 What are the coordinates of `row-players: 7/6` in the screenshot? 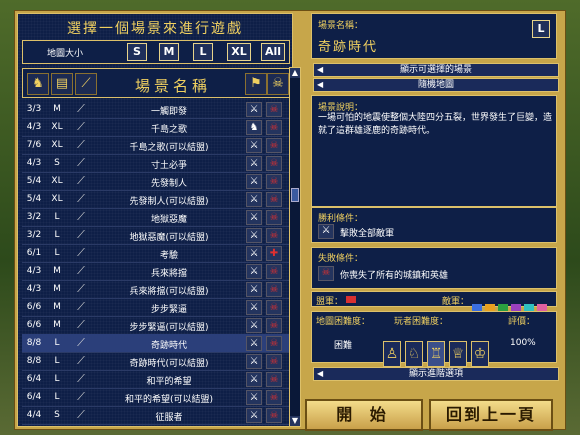 It's located at (34, 145).